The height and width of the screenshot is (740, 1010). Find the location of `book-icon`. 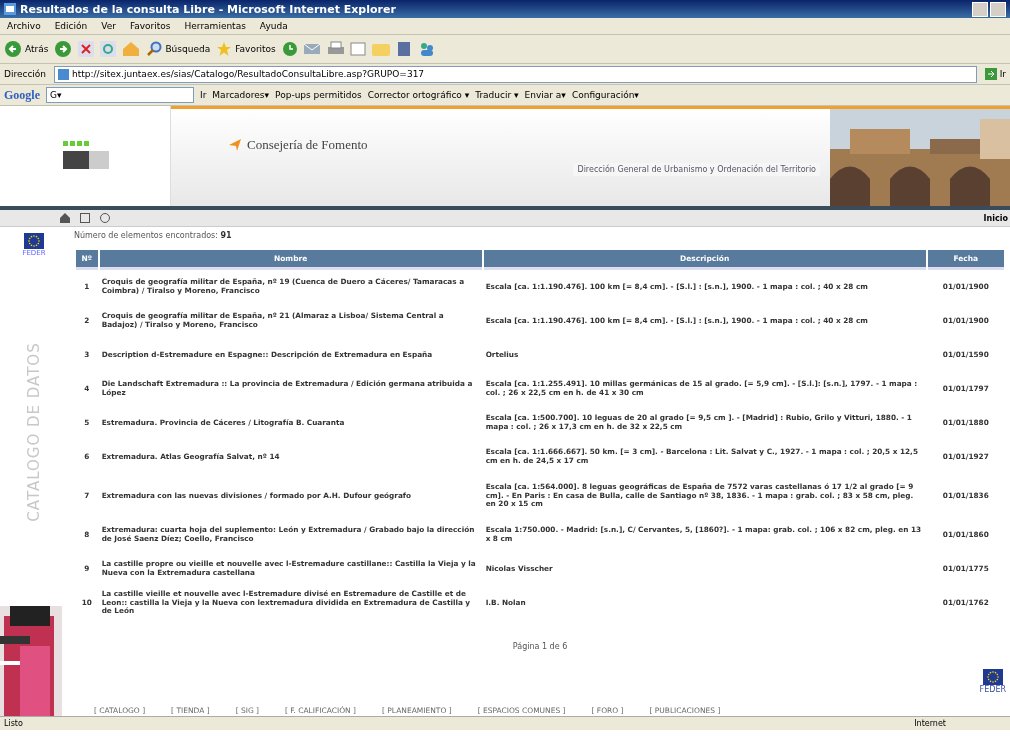

book-icon is located at coordinates (403, 49).